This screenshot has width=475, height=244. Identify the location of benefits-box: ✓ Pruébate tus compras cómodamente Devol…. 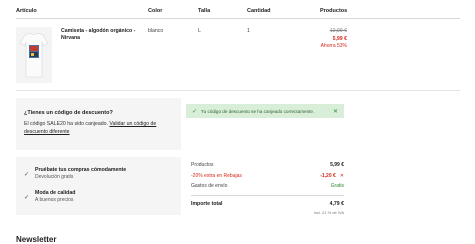
(98, 186).